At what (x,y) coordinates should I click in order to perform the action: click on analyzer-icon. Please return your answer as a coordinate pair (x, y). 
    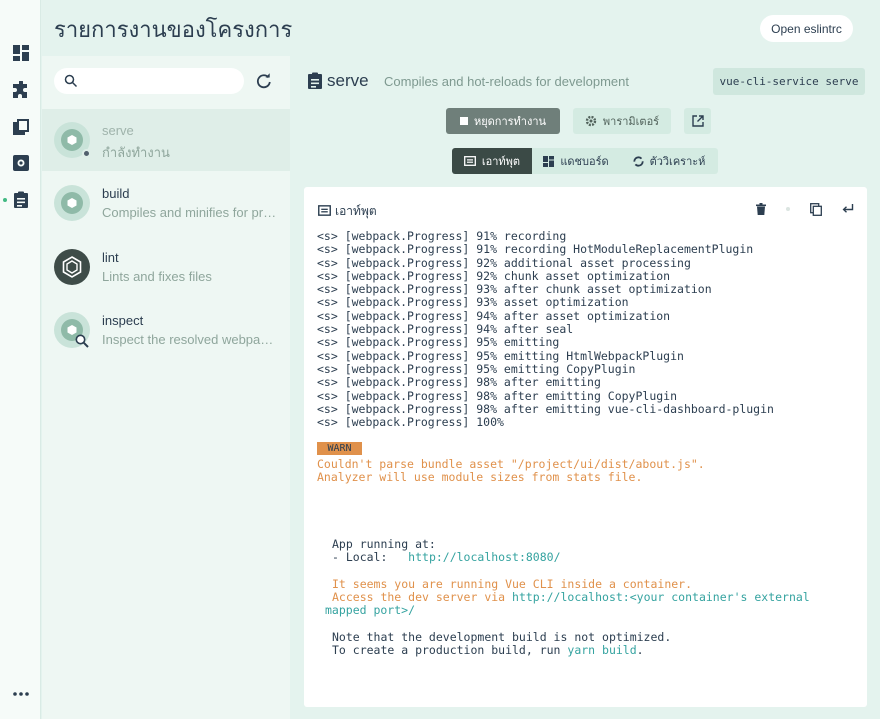
    Looking at the image, I should click on (638, 161).